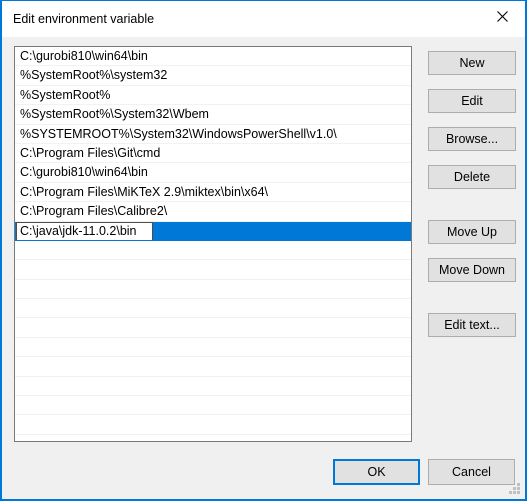  I want to click on list-item: C:\Program Files\Git\cmd, so click(213, 154).